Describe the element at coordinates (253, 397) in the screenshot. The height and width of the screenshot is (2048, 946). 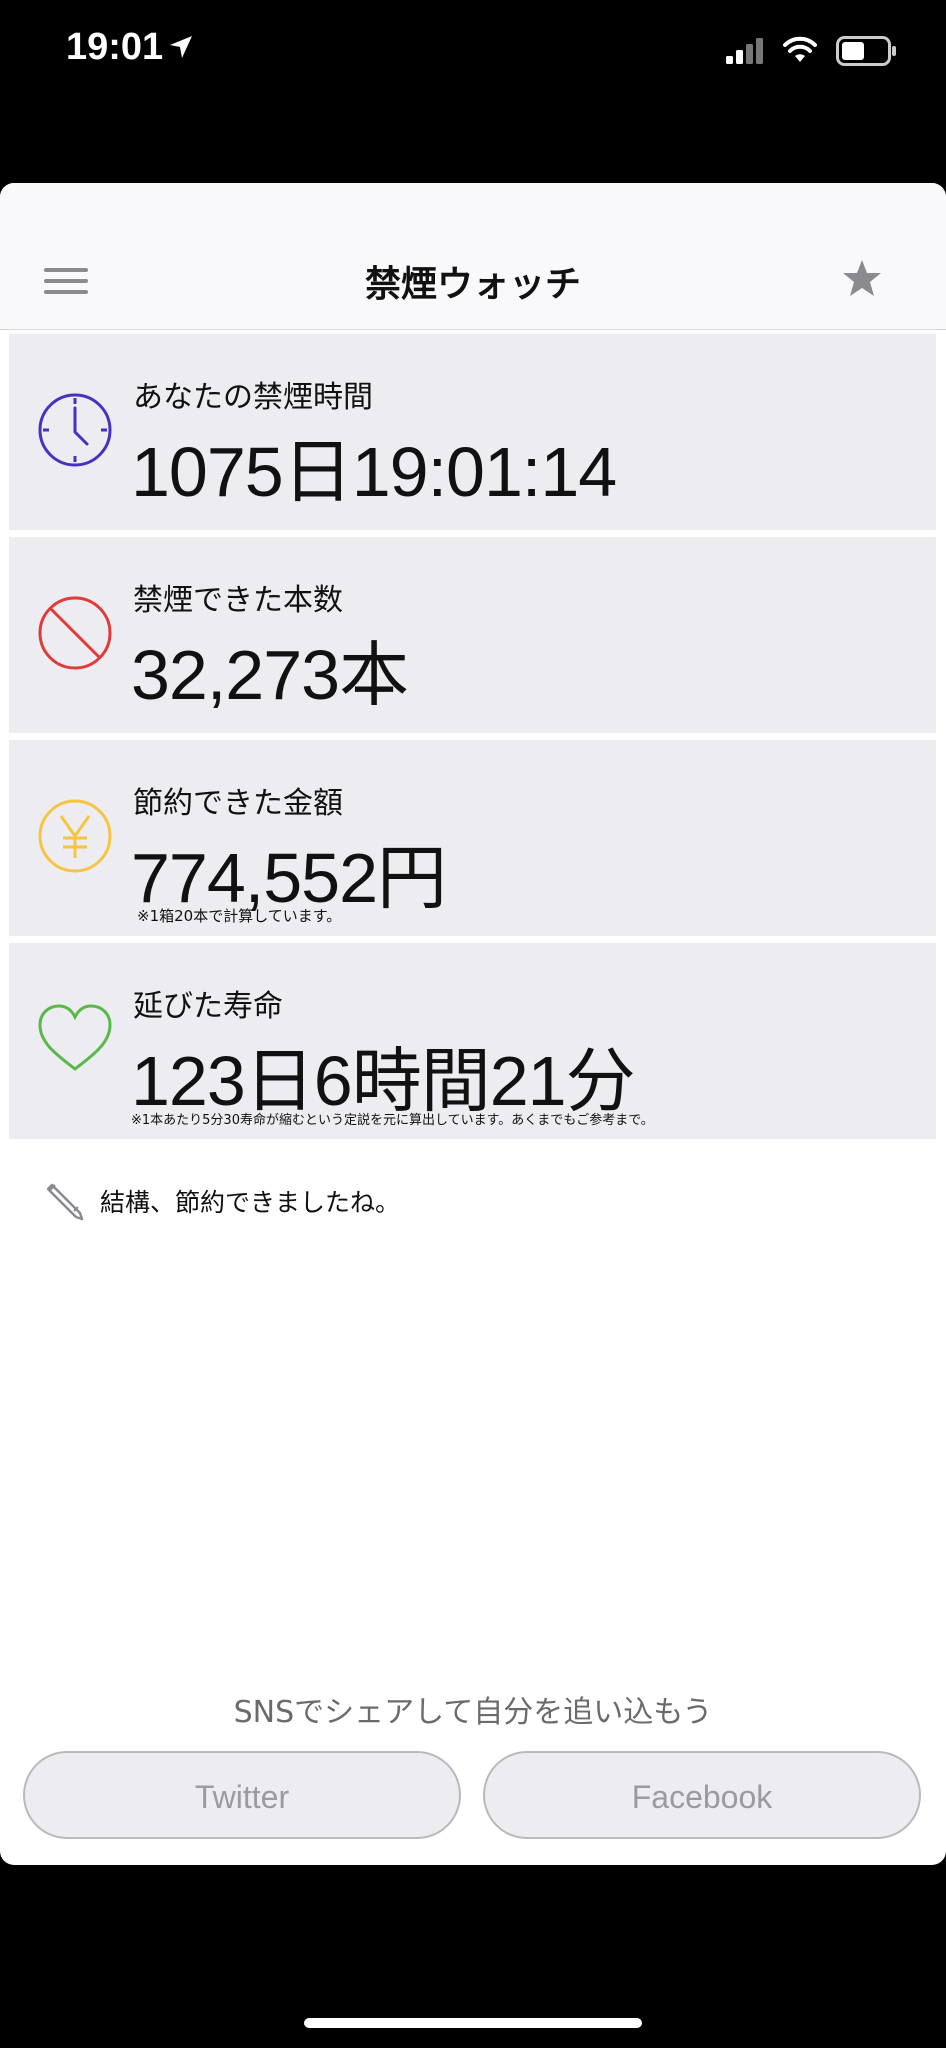
I see `stat-label: あなたの禁煙時間` at that location.